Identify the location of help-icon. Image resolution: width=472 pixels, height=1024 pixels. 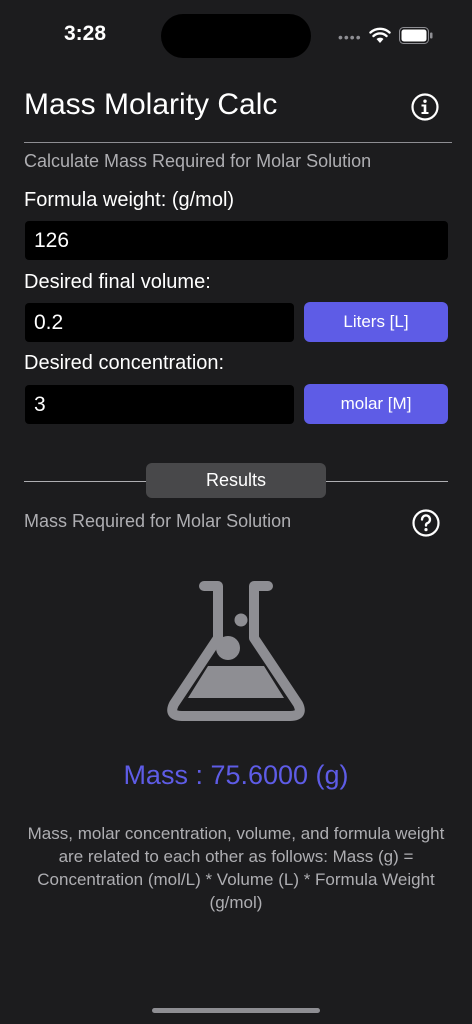
(426, 523).